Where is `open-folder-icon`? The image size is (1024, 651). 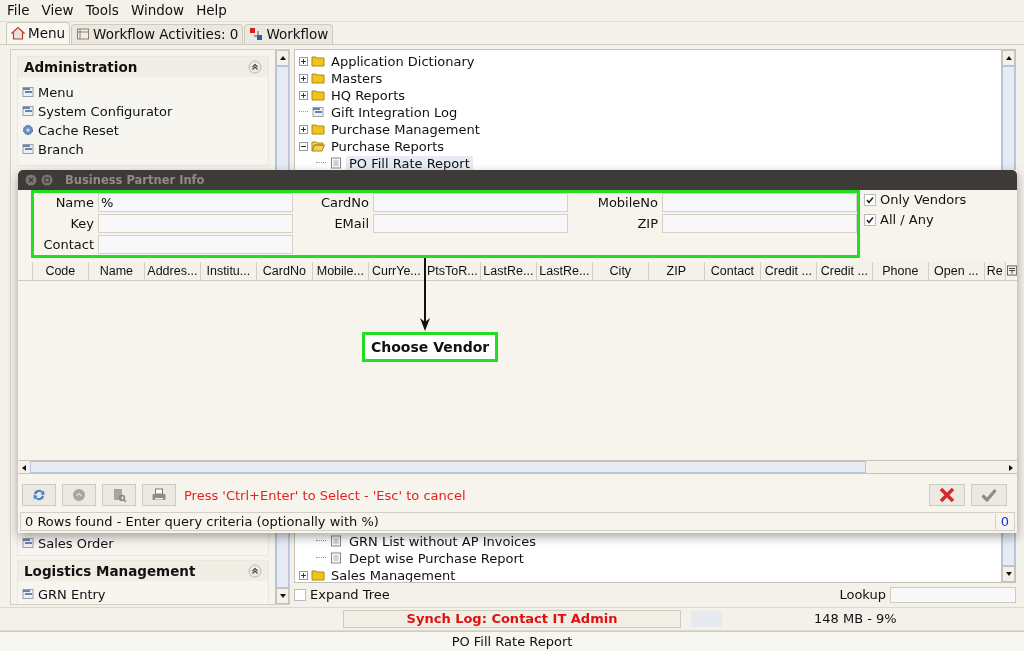
open-folder-icon is located at coordinates (318, 146).